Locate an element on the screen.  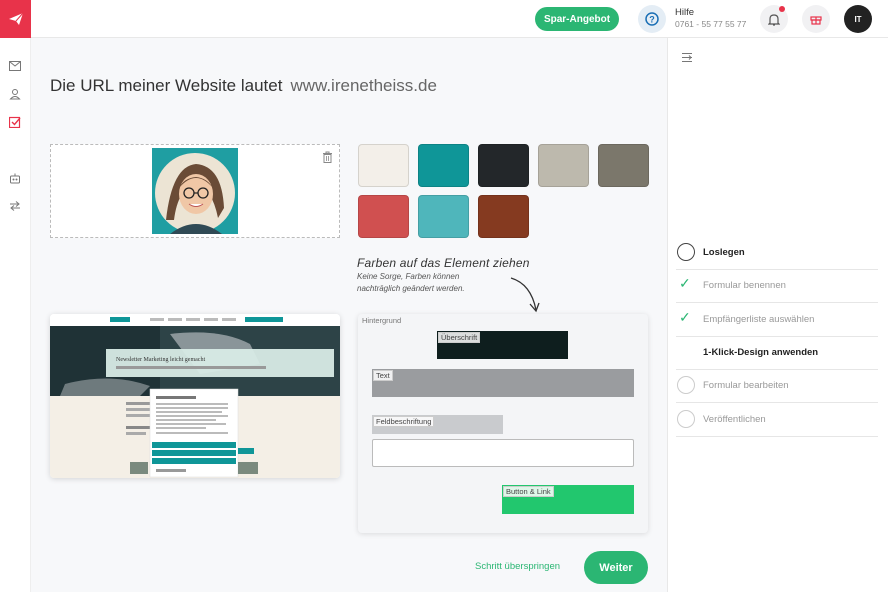
heading-drop-target: Überschrift is located at coordinates (502, 345).